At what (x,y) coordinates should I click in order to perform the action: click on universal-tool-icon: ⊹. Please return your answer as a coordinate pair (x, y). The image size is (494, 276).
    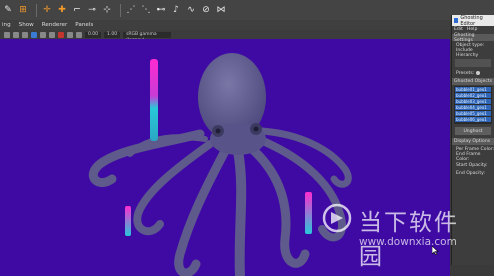
    Looking at the image, I should click on (107, 10).